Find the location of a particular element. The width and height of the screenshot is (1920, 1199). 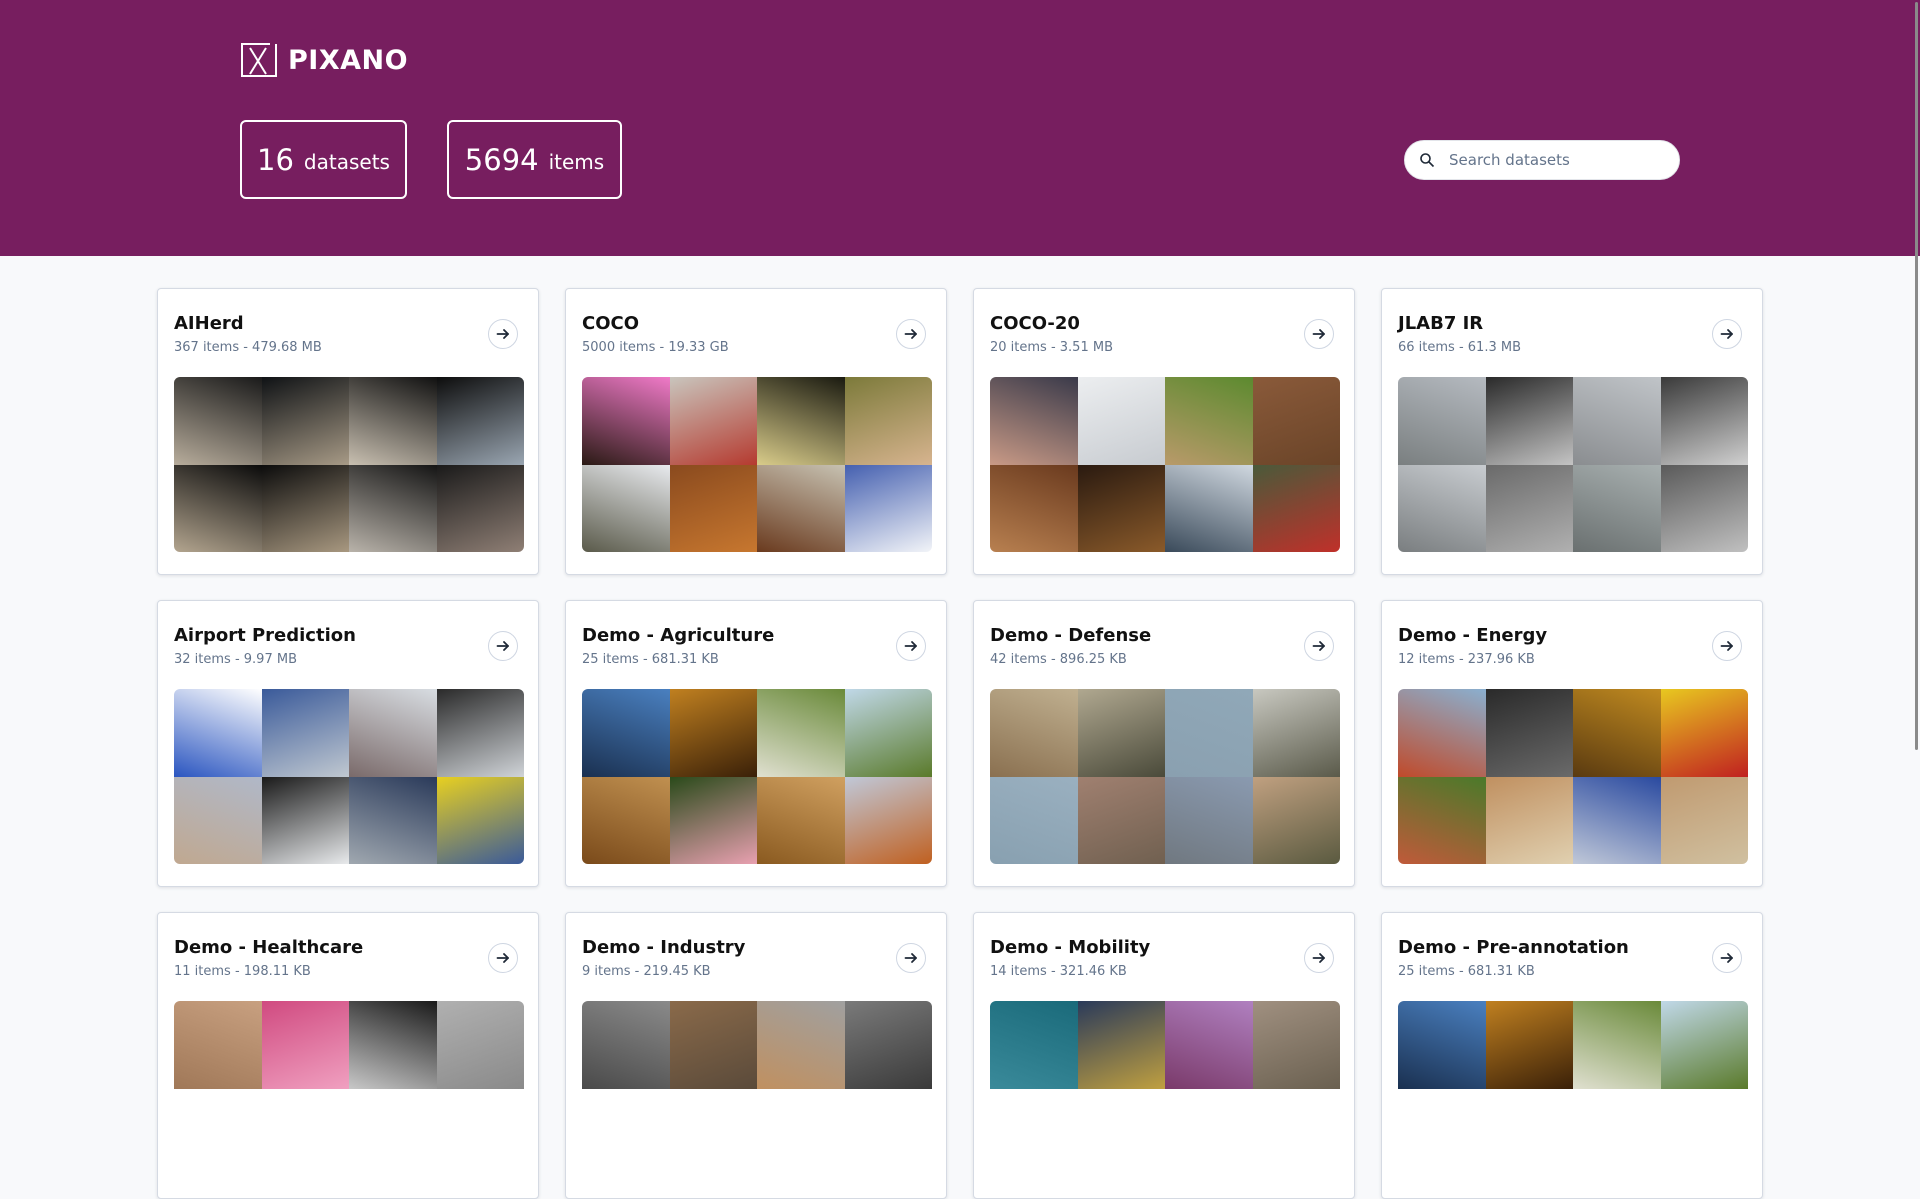

search-box is located at coordinates (1542, 160).